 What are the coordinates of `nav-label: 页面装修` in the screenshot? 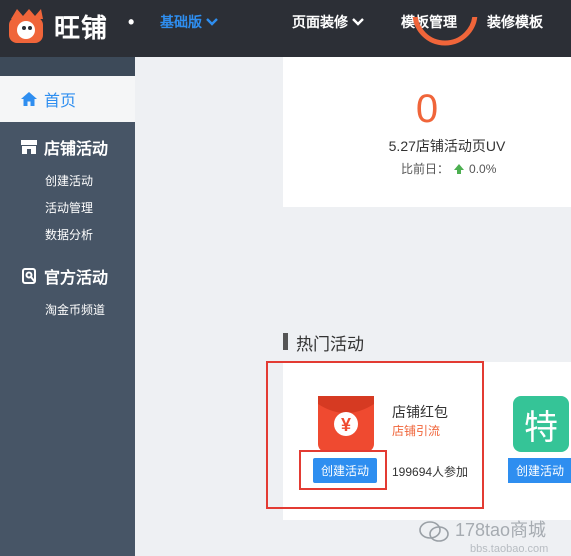 It's located at (320, 22).